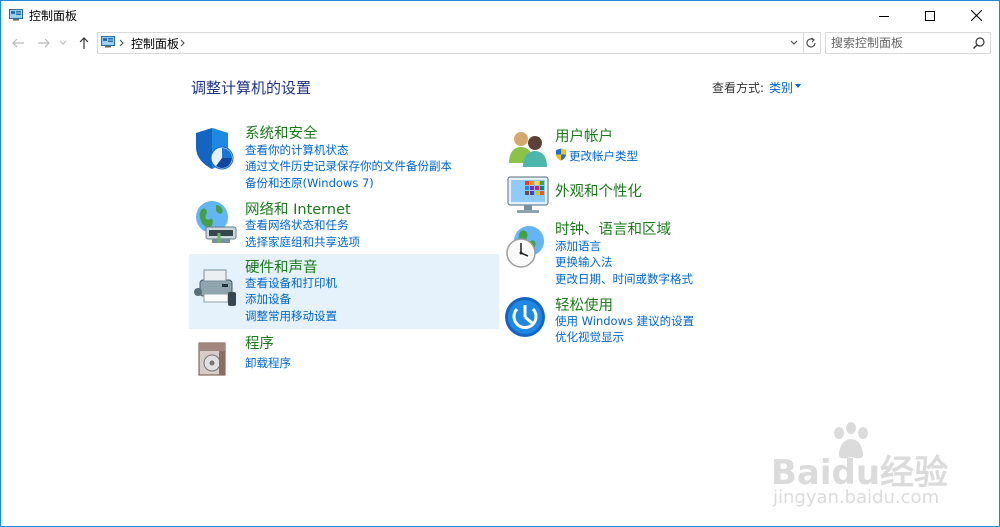 Image resolution: width=1000 pixels, height=527 pixels. What do you see at coordinates (584, 262) in the screenshot?
I see `link-change-input-method: 更换输入法` at bounding box center [584, 262].